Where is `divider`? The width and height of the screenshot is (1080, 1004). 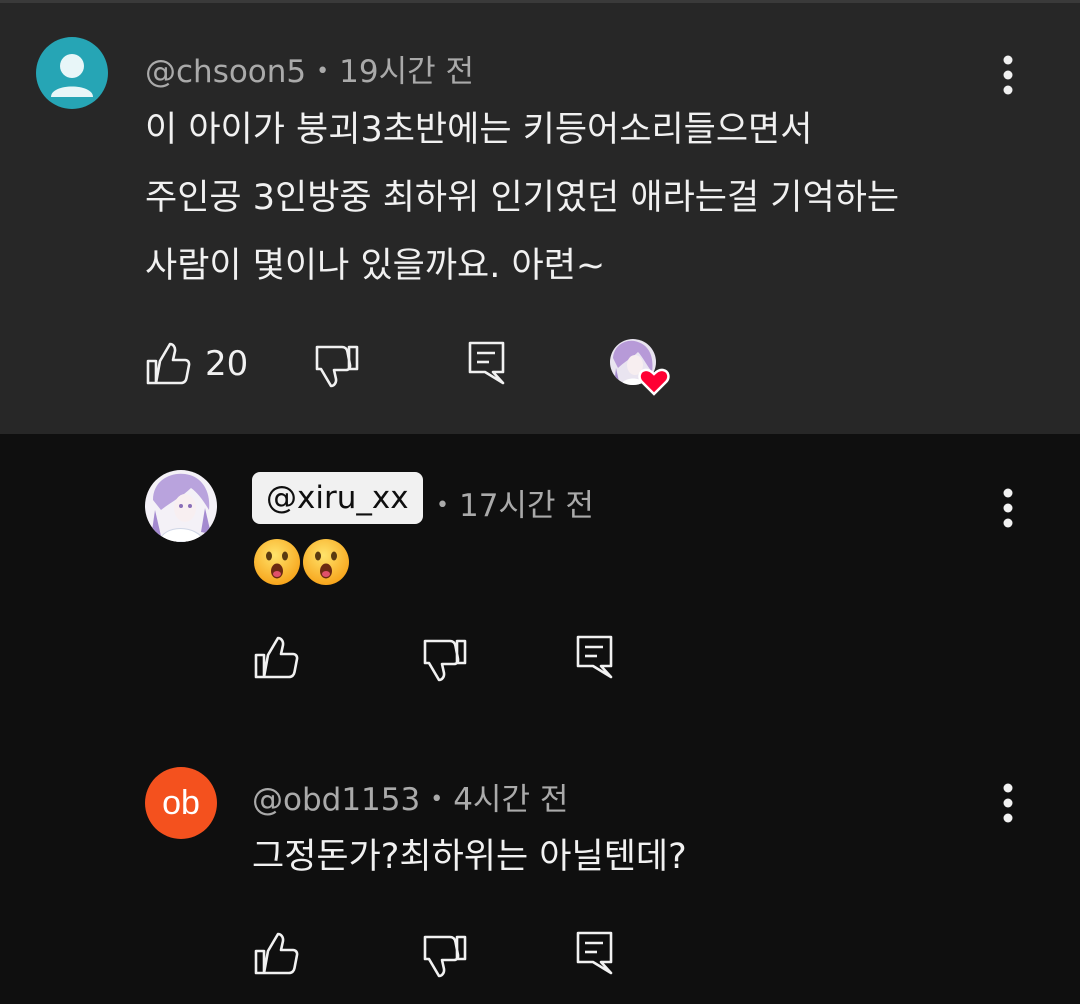
divider is located at coordinates (540, 1).